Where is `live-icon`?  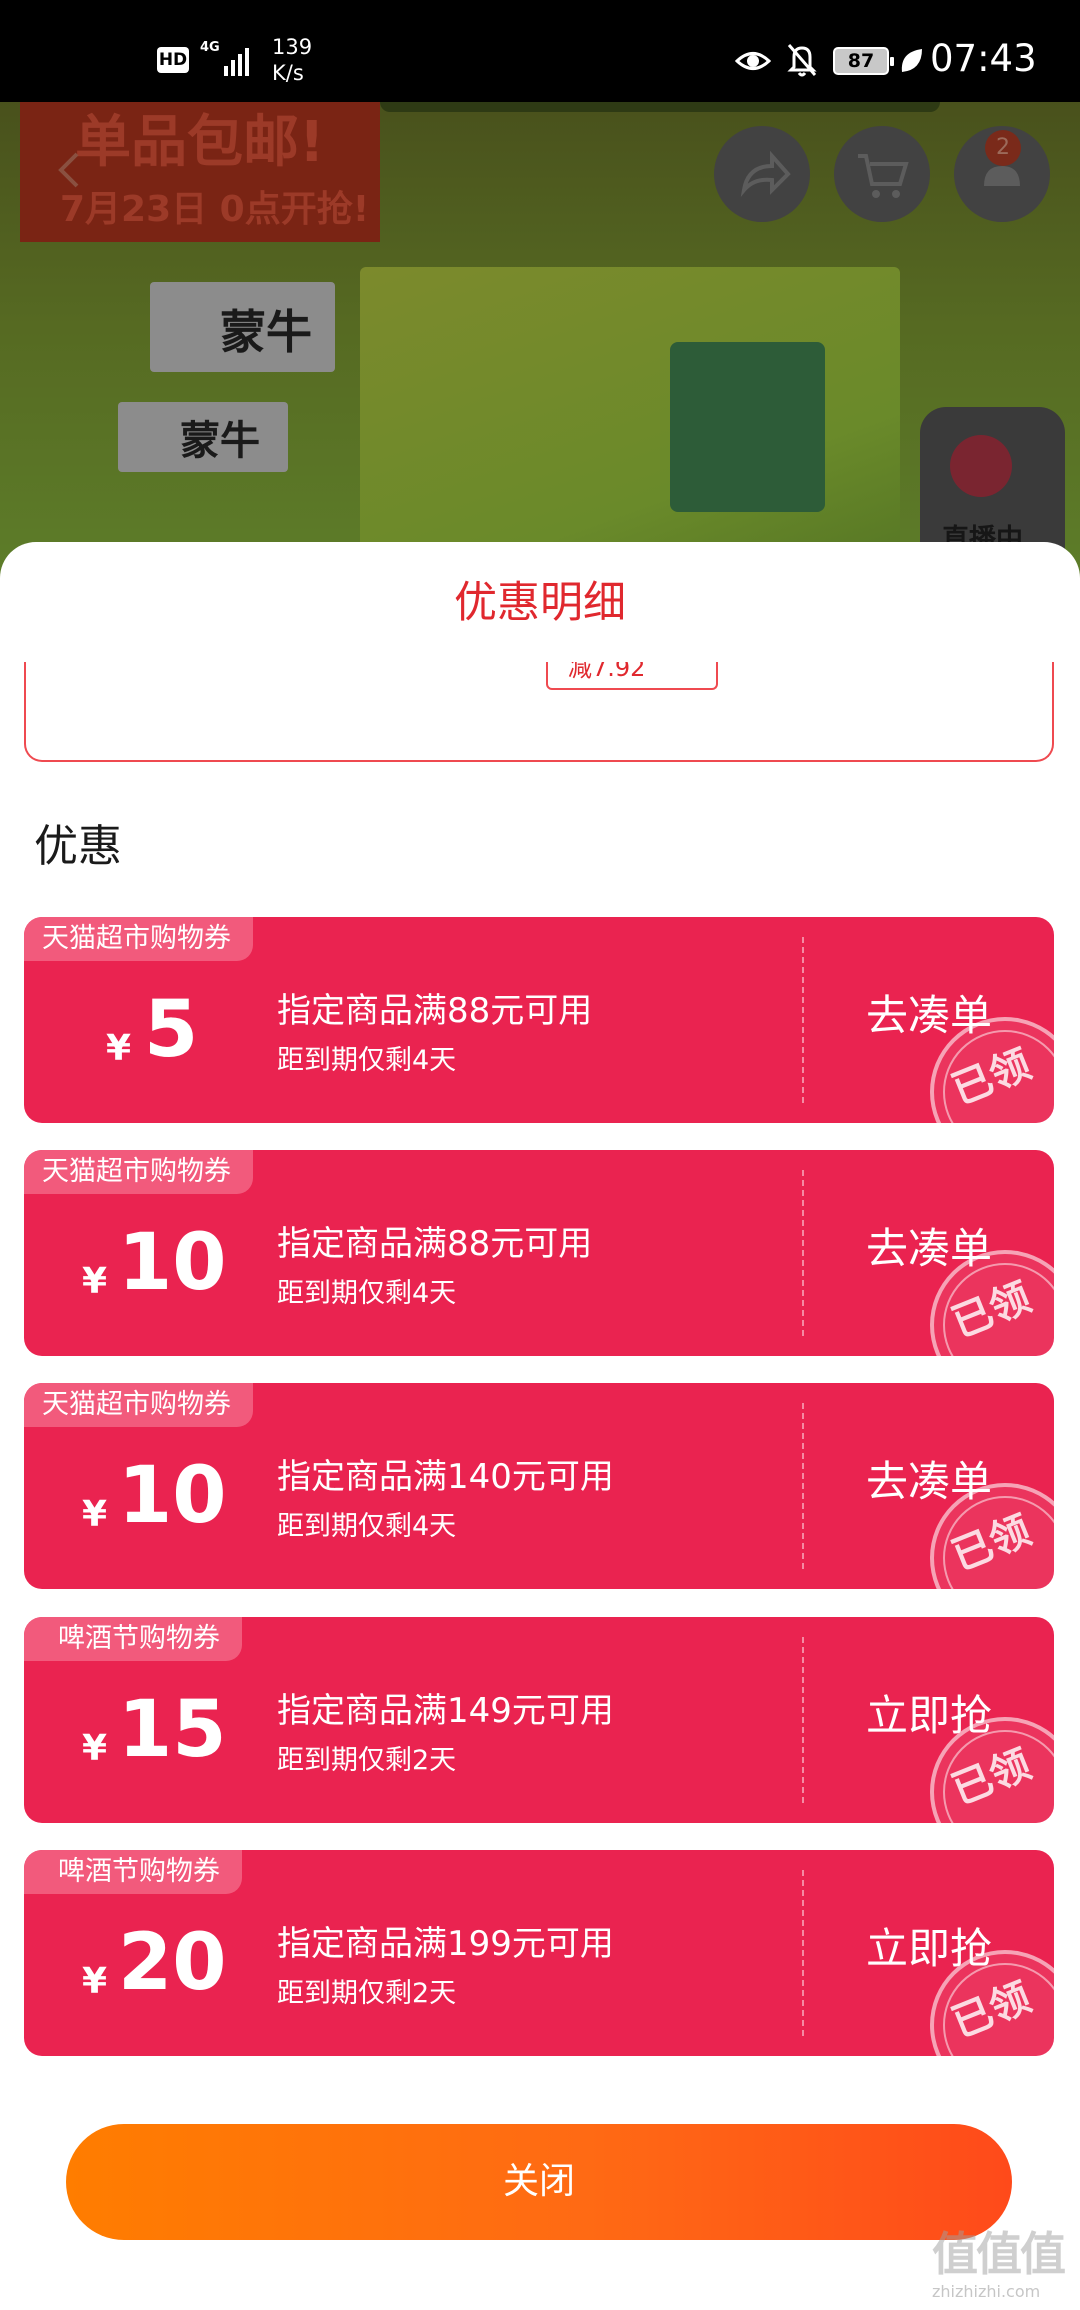 live-icon is located at coordinates (981, 466).